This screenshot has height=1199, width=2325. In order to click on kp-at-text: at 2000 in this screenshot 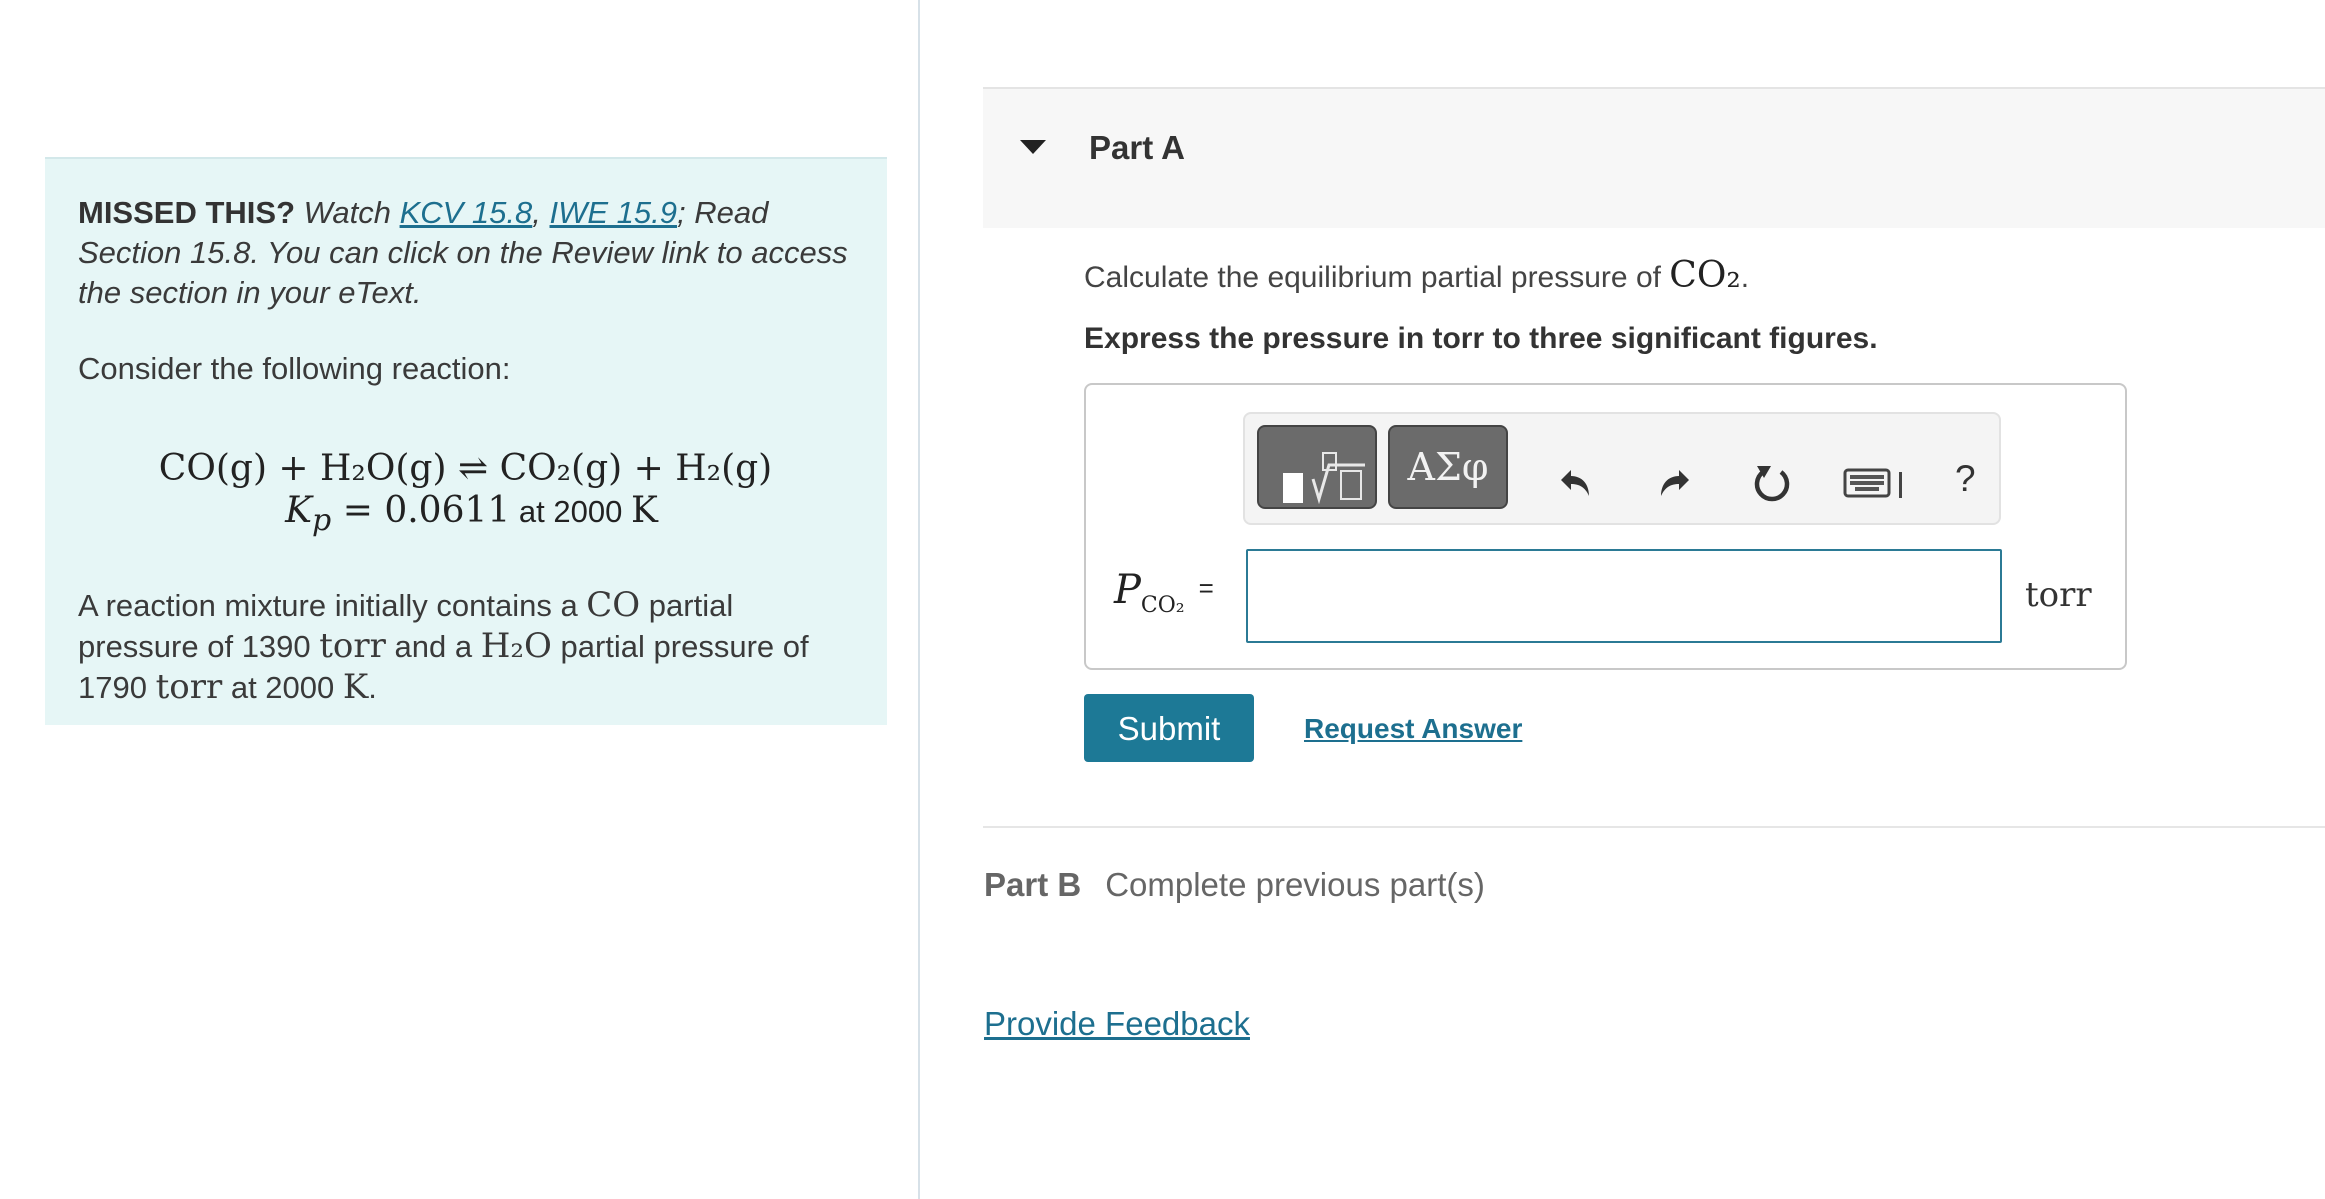, I will do `click(570, 511)`.